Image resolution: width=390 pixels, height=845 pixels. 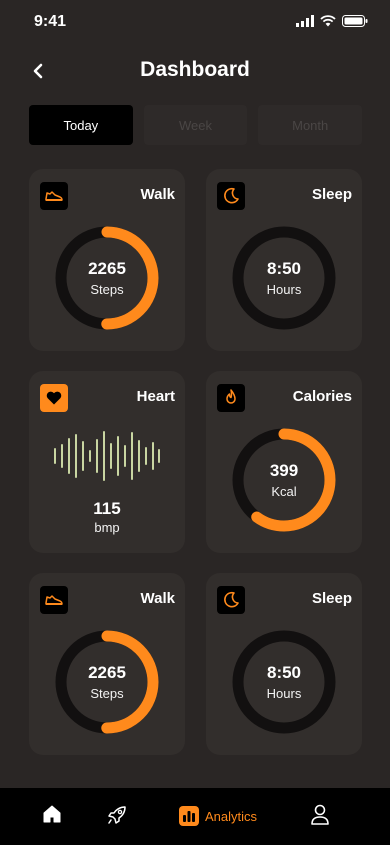 What do you see at coordinates (189, 816) in the screenshot?
I see `analytics-icon` at bounding box center [189, 816].